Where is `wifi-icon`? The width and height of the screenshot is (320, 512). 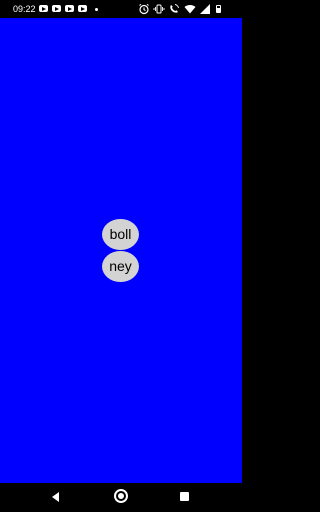
wifi-icon is located at coordinates (190, 9).